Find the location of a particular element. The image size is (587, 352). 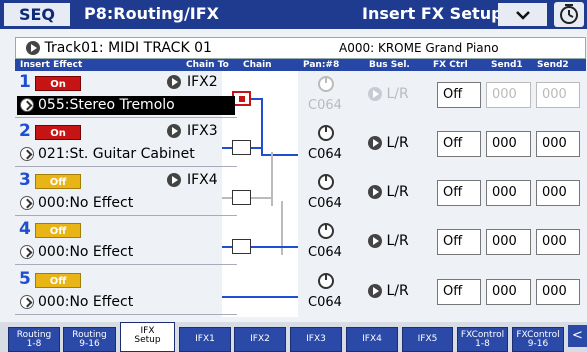

ifx-row-5: 5 Off 000:No Effect C064 L/R Off 000 000 is located at coordinates (300, 291).